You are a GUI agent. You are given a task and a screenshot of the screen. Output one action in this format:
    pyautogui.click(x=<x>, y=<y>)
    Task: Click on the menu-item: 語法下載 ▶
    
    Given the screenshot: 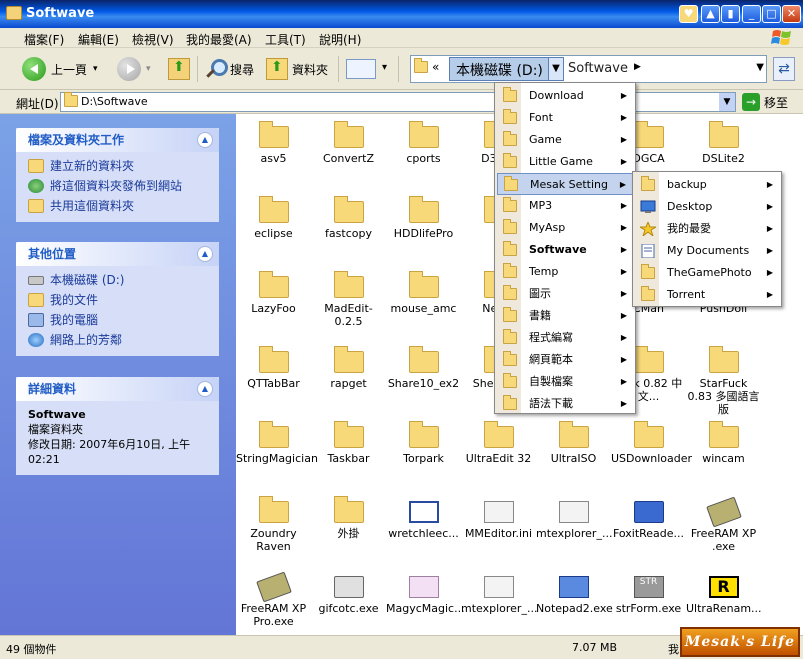 What is the action you would take?
    pyautogui.click(x=565, y=404)
    